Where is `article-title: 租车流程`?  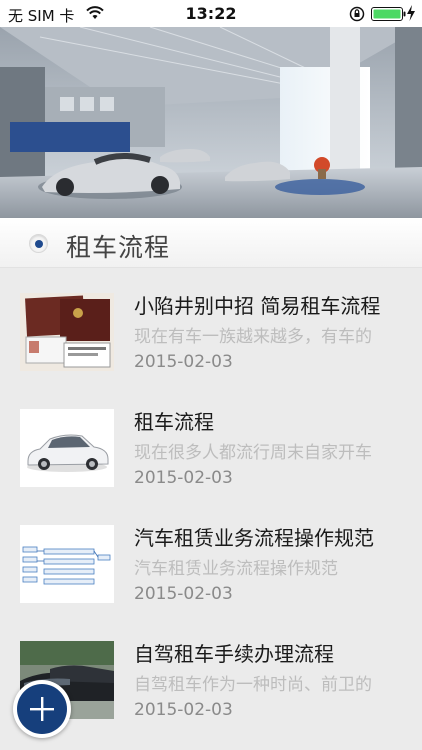 article-title: 租车流程 is located at coordinates (174, 422).